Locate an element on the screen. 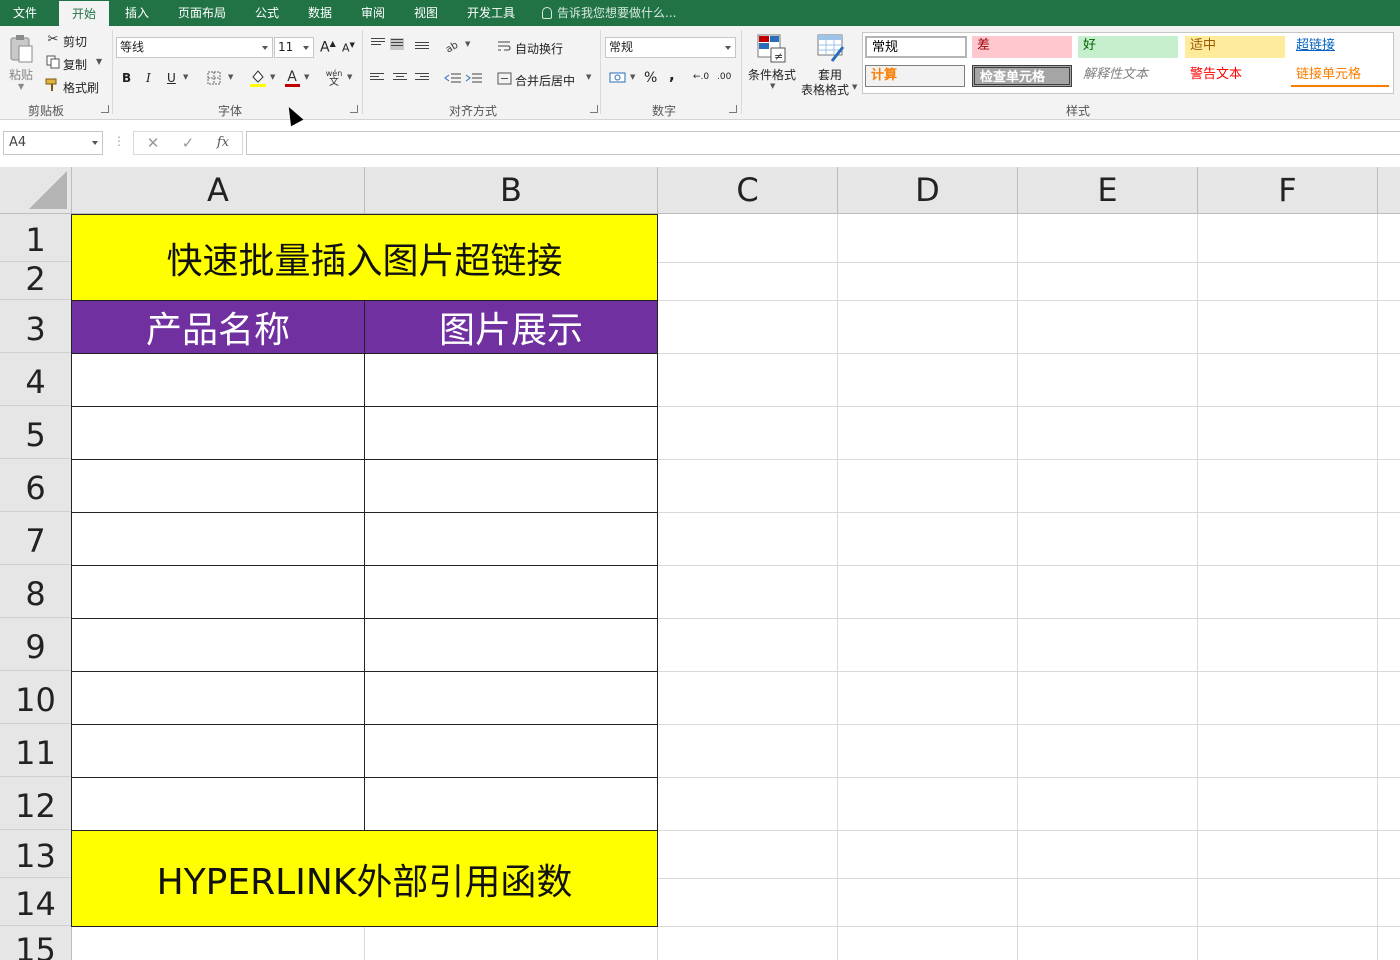 The height and width of the screenshot is (960, 1400). style-explanatory: 解释性文本 is located at coordinates (1128, 76).